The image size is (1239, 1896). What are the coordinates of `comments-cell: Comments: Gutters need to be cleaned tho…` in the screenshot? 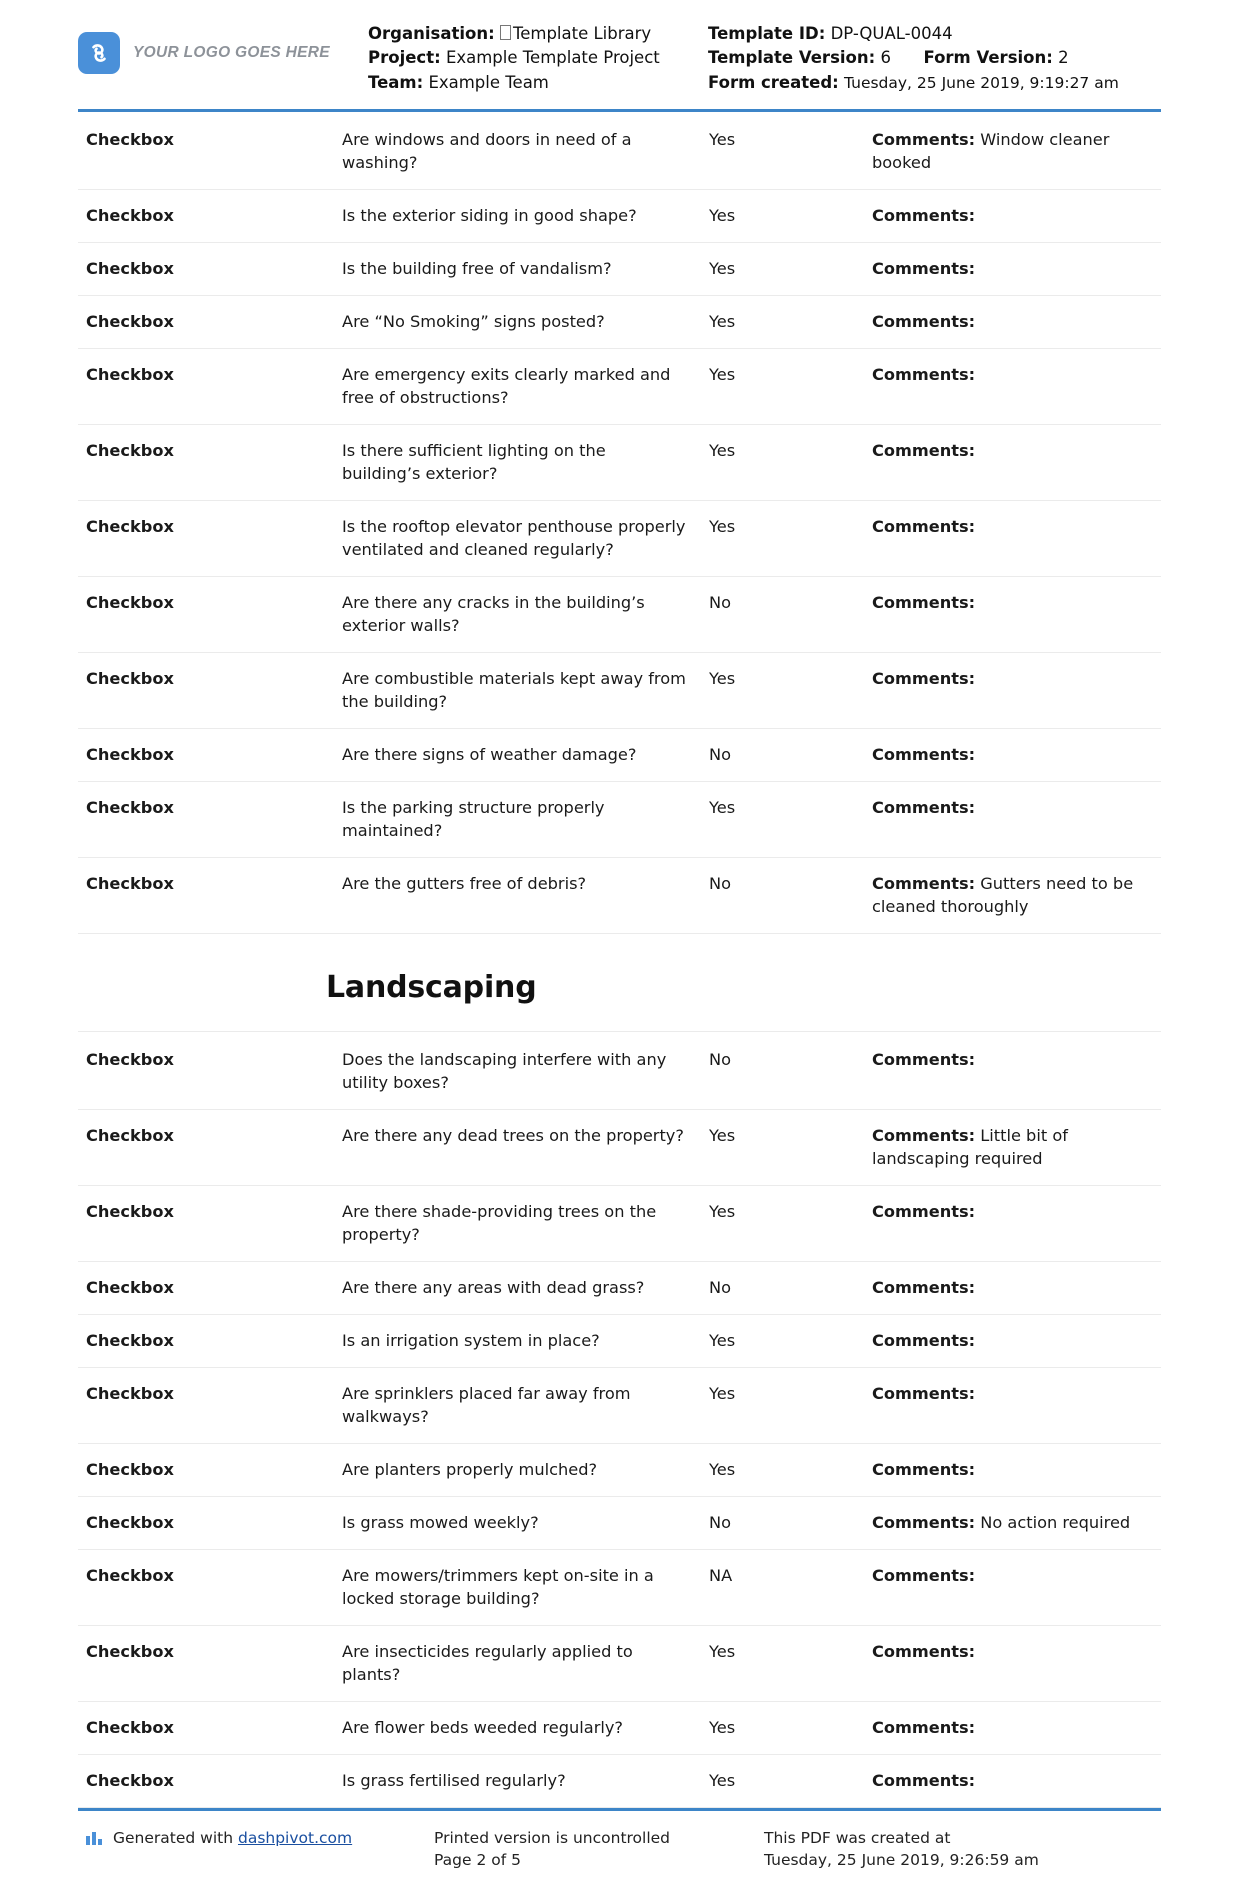 It's located at (1016, 895).